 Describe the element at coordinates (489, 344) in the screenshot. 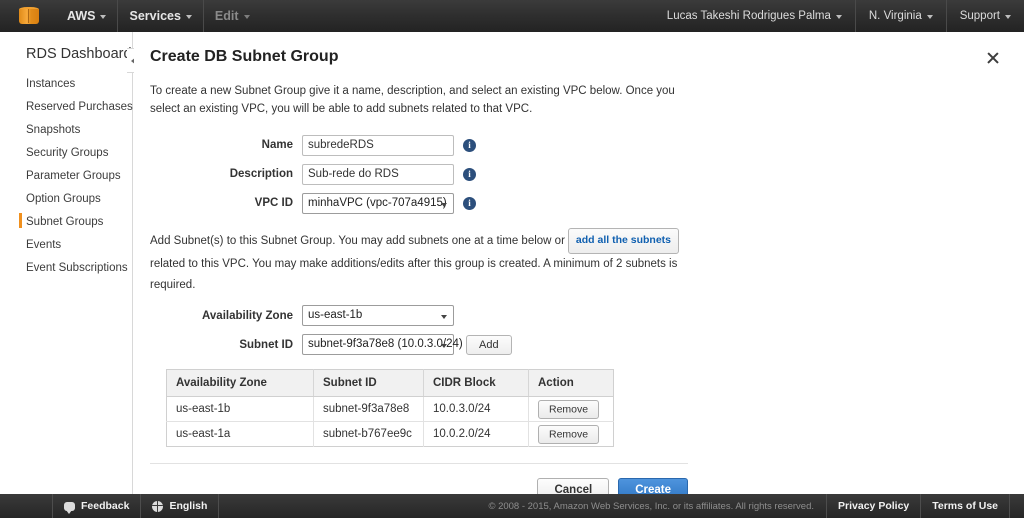

I see `add-subnet-button: Add` at that location.